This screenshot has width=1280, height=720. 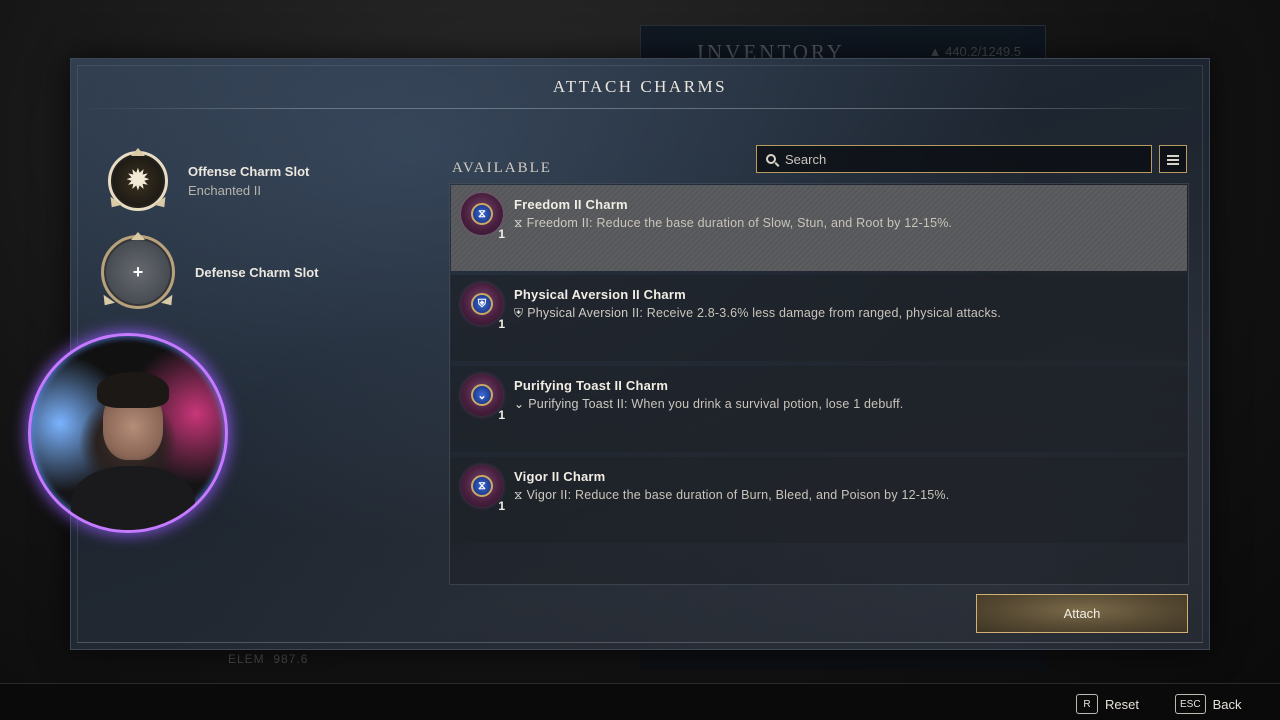 What do you see at coordinates (585, 313) in the screenshot?
I see `perk-name: Physical Aversion II:` at bounding box center [585, 313].